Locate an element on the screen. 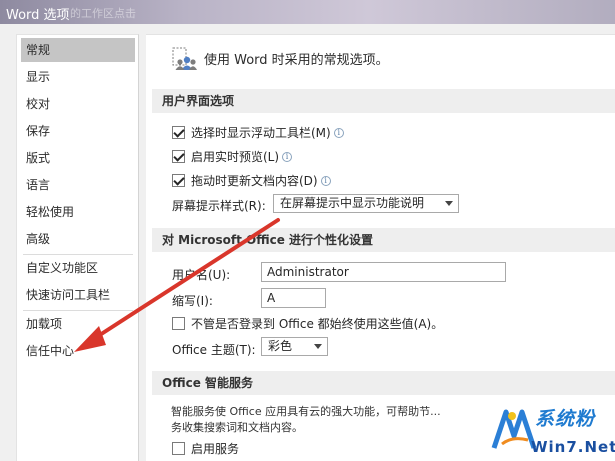 The height and width of the screenshot is (461, 615). checkbox-enable-services is located at coordinates (178, 448).